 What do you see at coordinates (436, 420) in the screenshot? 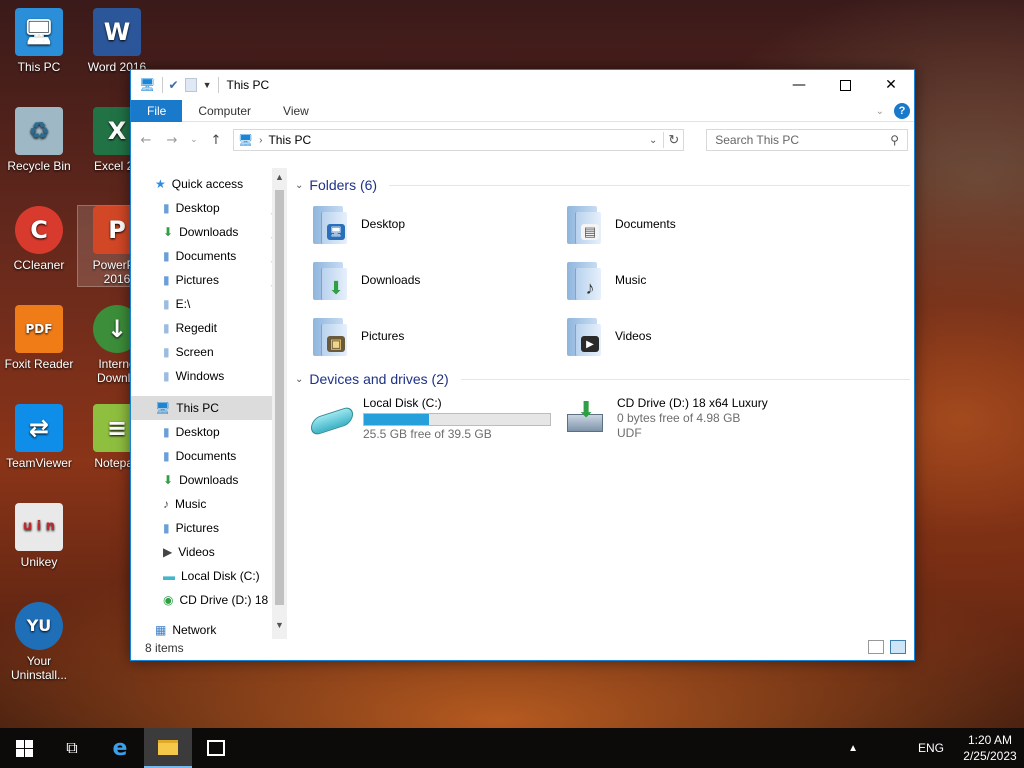
I see `drive-local-disk-c: Local Disk (C:) 25.5 GB free of 39.5 GB` at bounding box center [436, 420].